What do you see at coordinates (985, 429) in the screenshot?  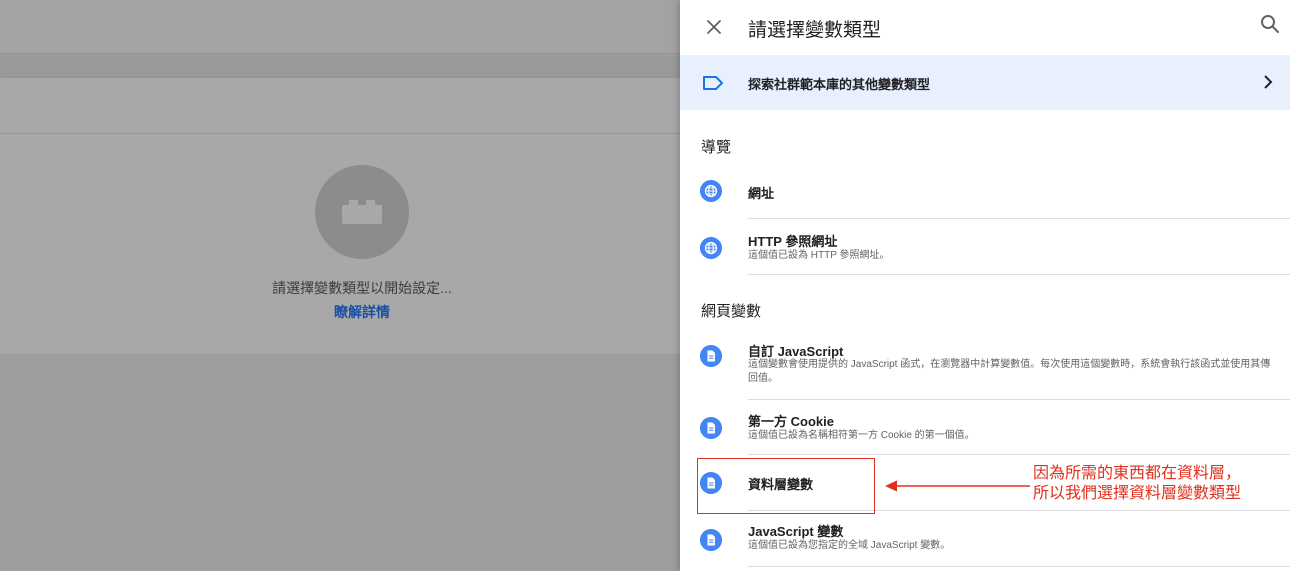 I see `variable-type-first-party-cookie: 第一方 Cookie 這個值已設為名稱相符第一方 Cookie 的第一個值。` at bounding box center [985, 429].